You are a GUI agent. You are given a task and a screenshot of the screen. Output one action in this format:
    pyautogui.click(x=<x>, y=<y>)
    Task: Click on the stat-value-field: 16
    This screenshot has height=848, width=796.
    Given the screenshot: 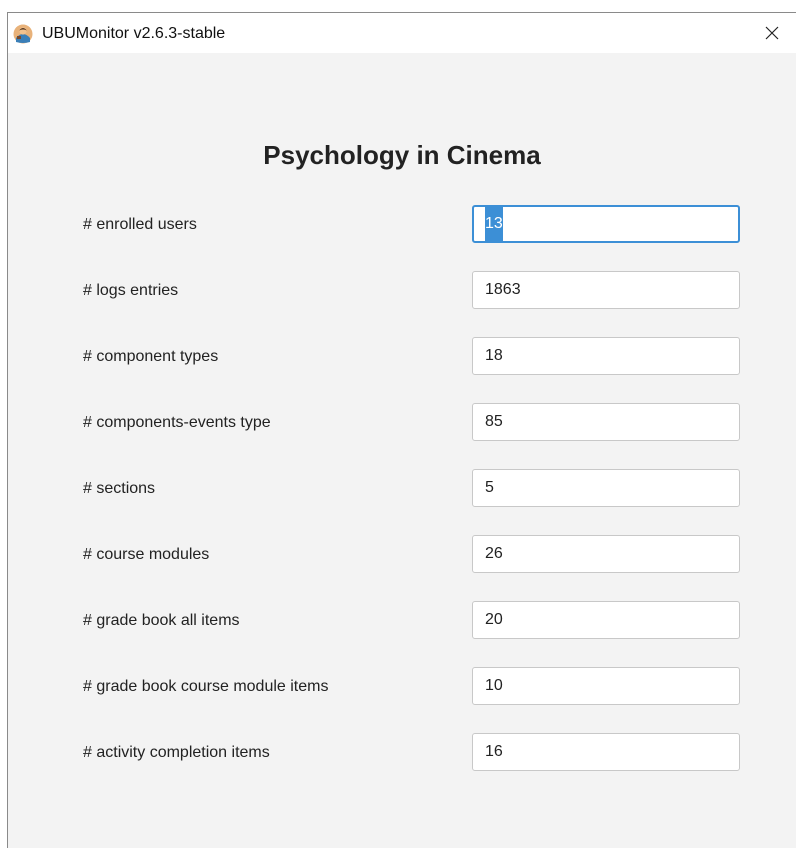 What is the action you would take?
    pyautogui.click(x=606, y=752)
    